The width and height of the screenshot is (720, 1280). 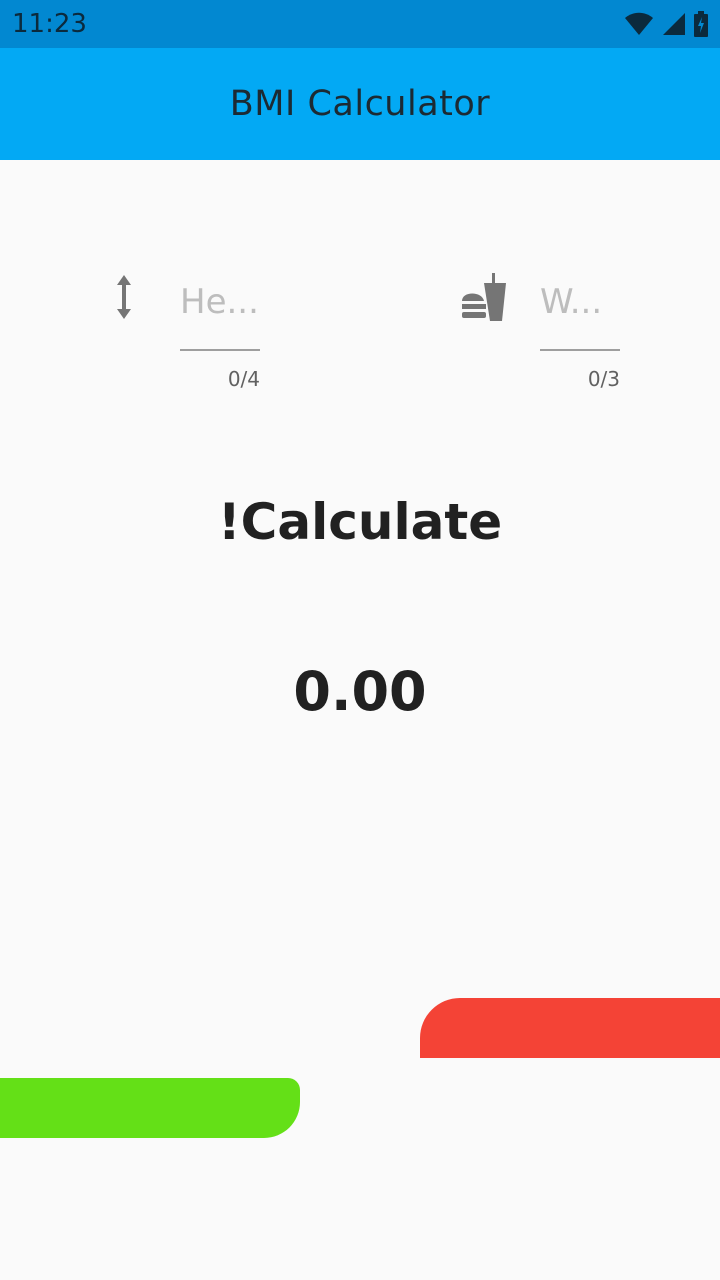 What do you see at coordinates (603, 379) in the screenshot?
I see `weight-counter: 0/3` at bounding box center [603, 379].